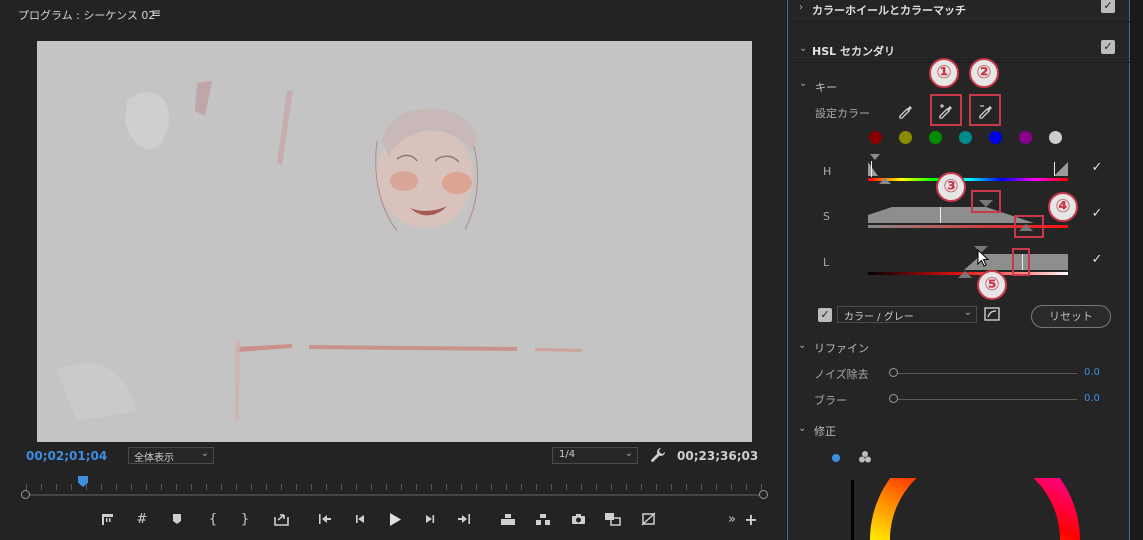 Image resolution: width=1143 pixels, height=540 pixels. I want to click on annotation-badge-2: ②, so click(984, 73).